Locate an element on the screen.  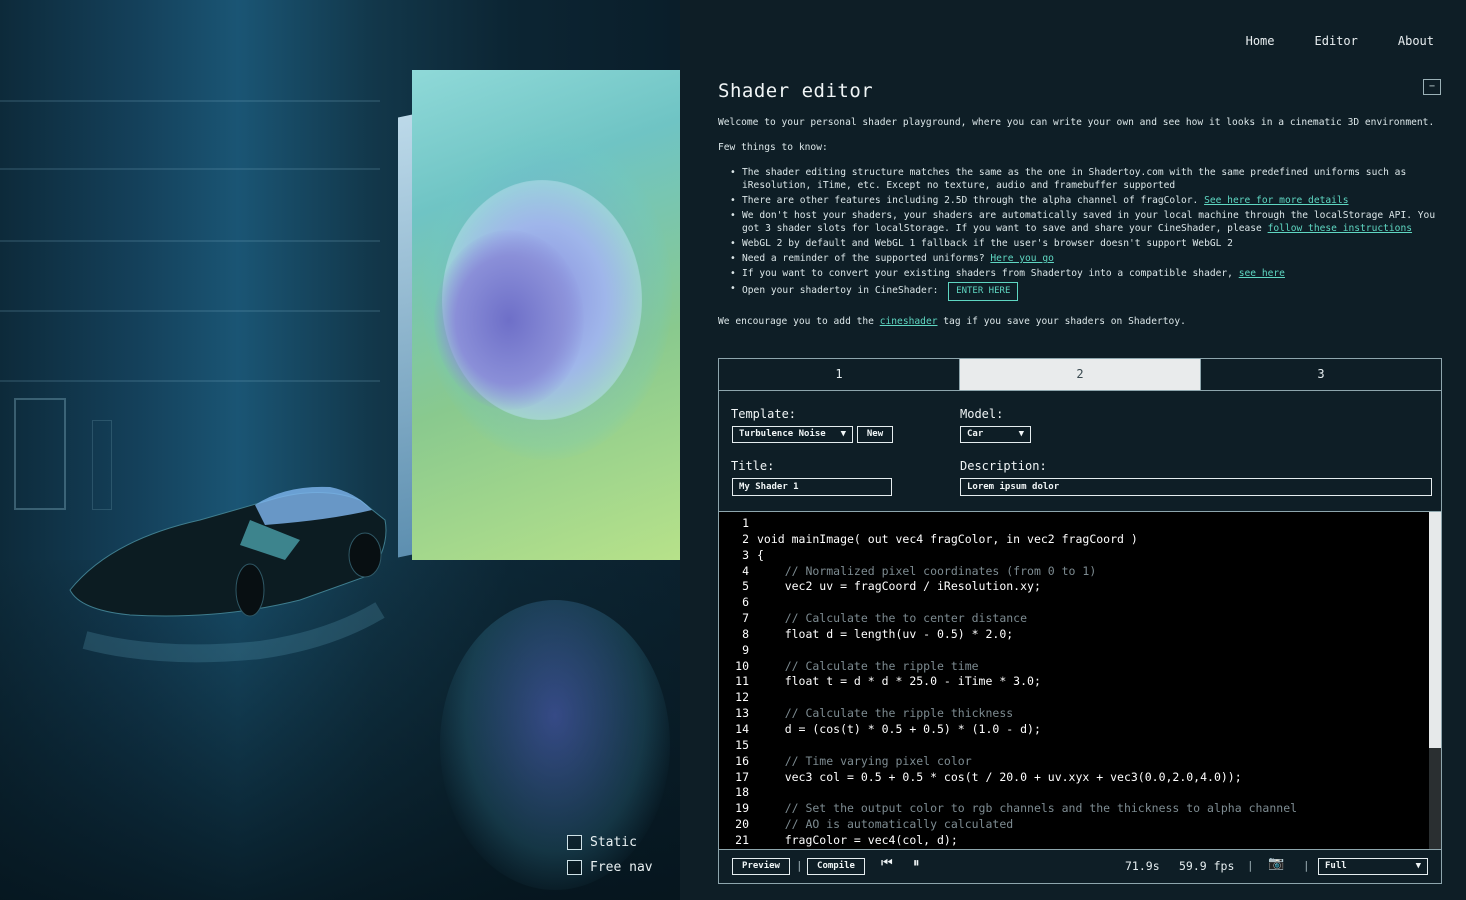
tab-slot-1: 1 is located at coordinates (839, 374).